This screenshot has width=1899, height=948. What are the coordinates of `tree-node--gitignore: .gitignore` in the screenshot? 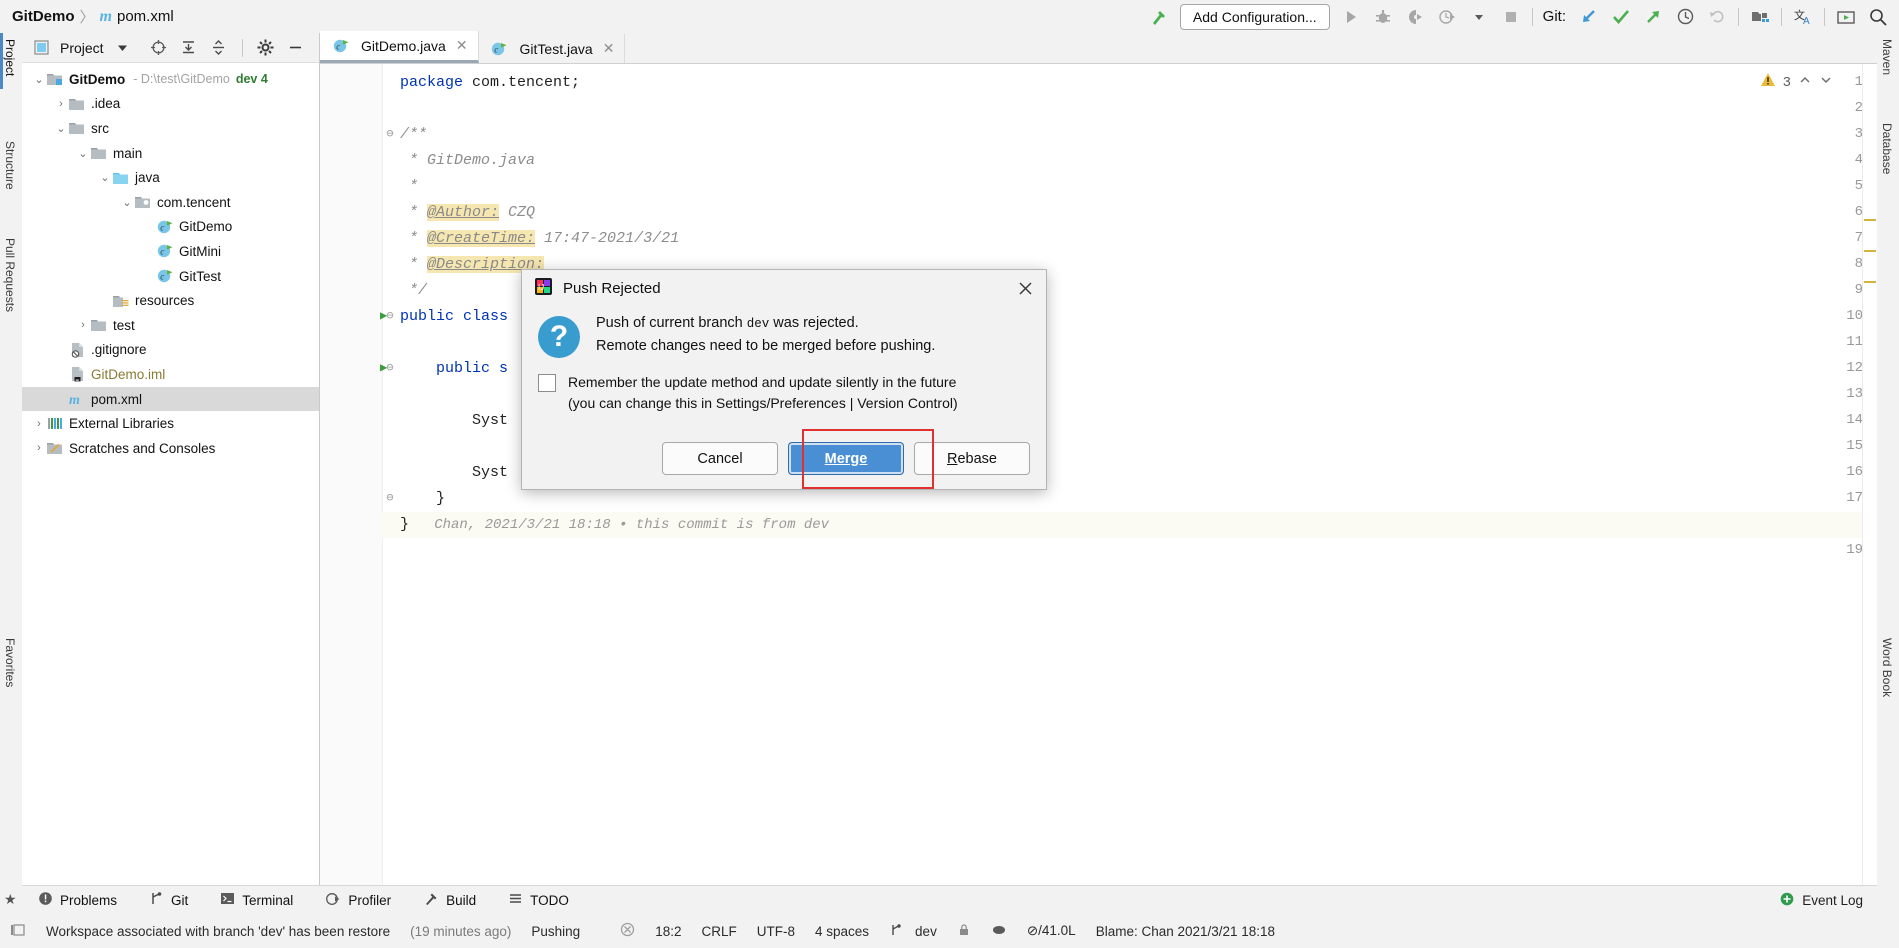 It's located at (170, 350).